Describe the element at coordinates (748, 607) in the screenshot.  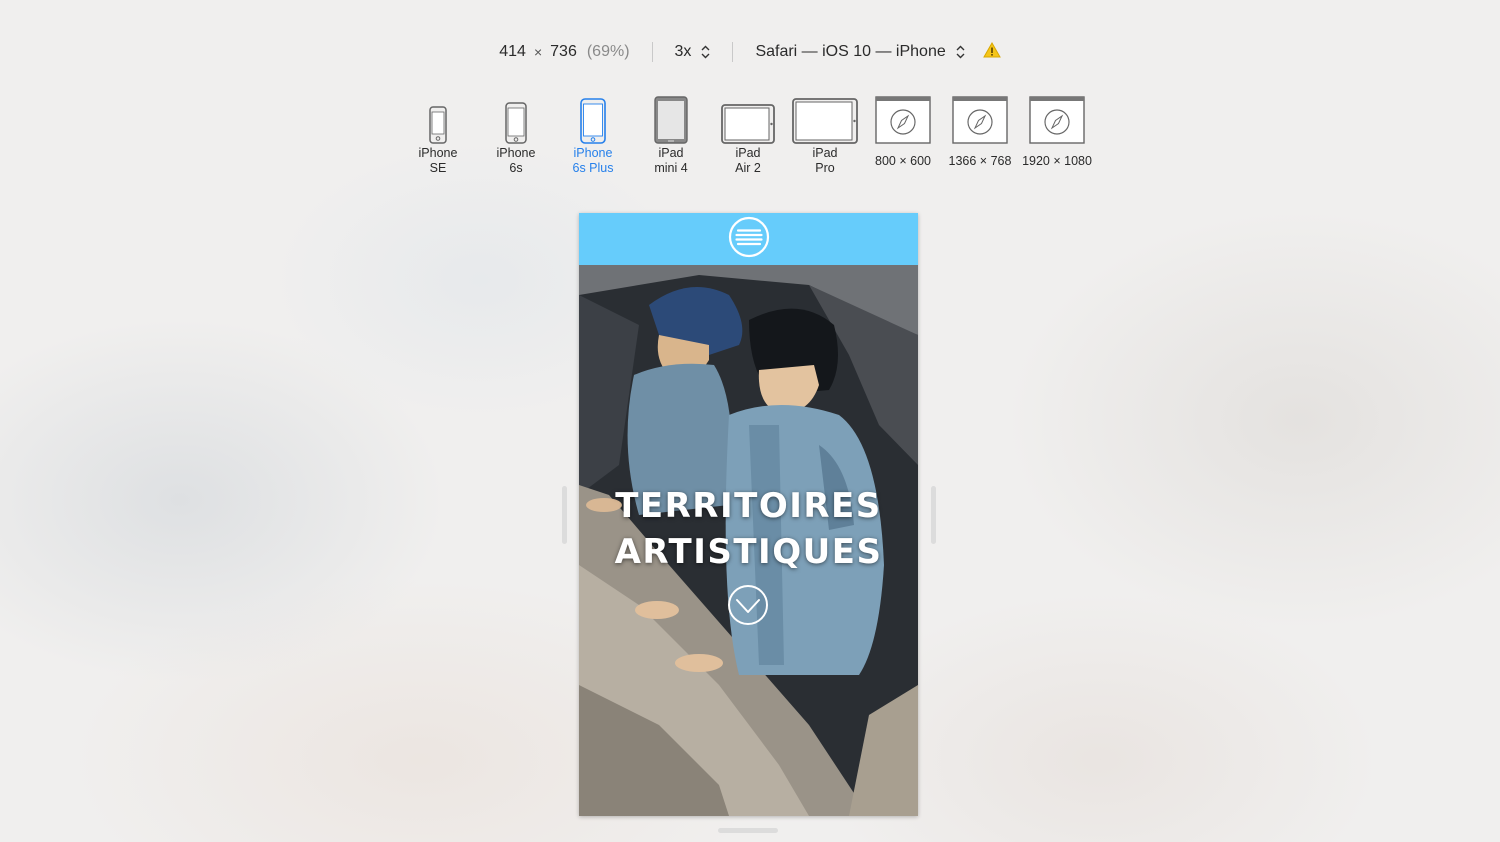
I see `chevron-down-circle-icon` at that location.